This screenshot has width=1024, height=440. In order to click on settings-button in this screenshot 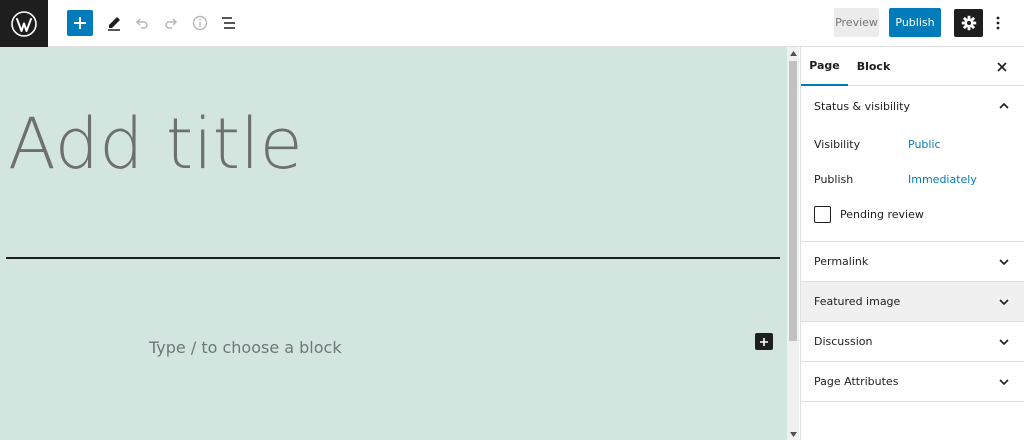, I will do `click(968, 23)`.